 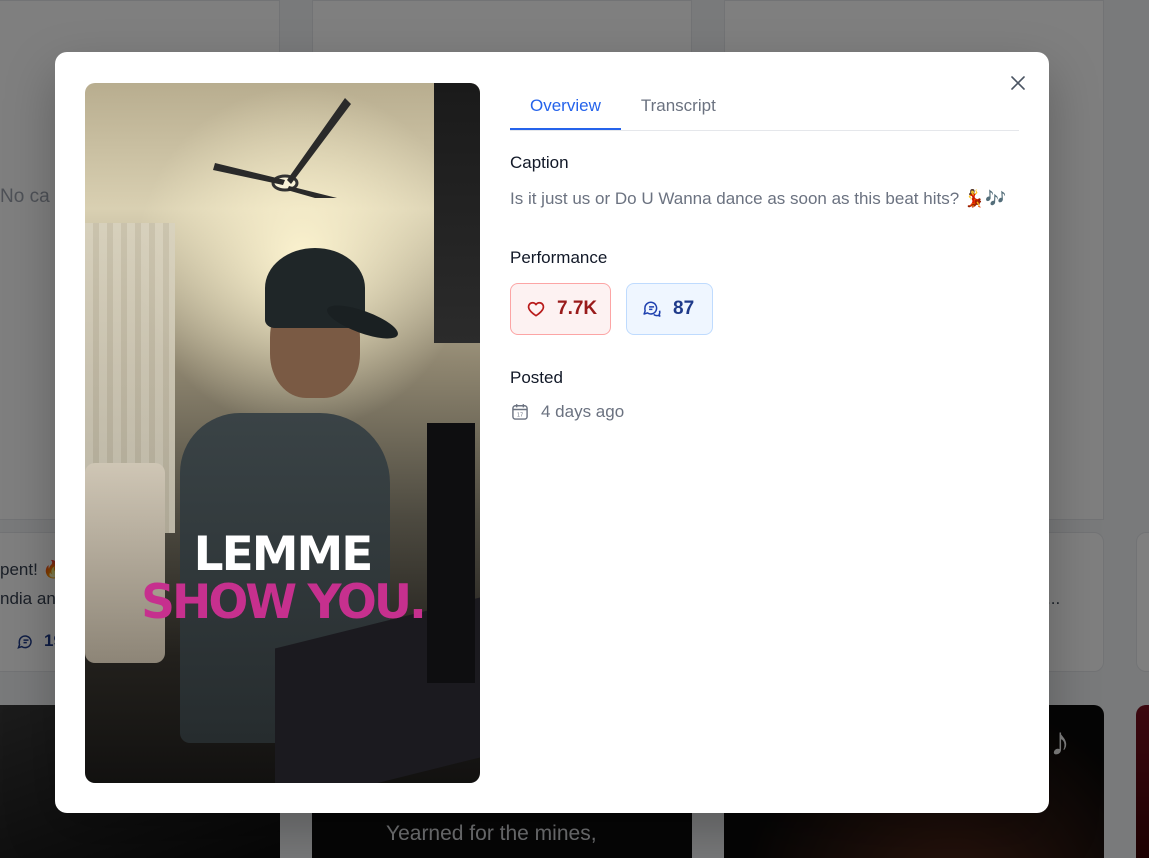 I want to click on comments-count: 87, so click(x=684, y=308).